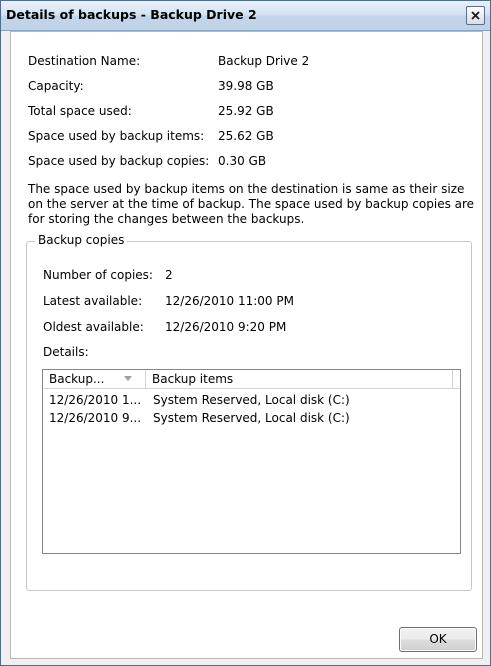 The width and height of the screenshot is (491, 666). Describe the element at coordinates (116, 136) in the screenshot. I see `space-used-items-label: Space used by backup items:` at that location.